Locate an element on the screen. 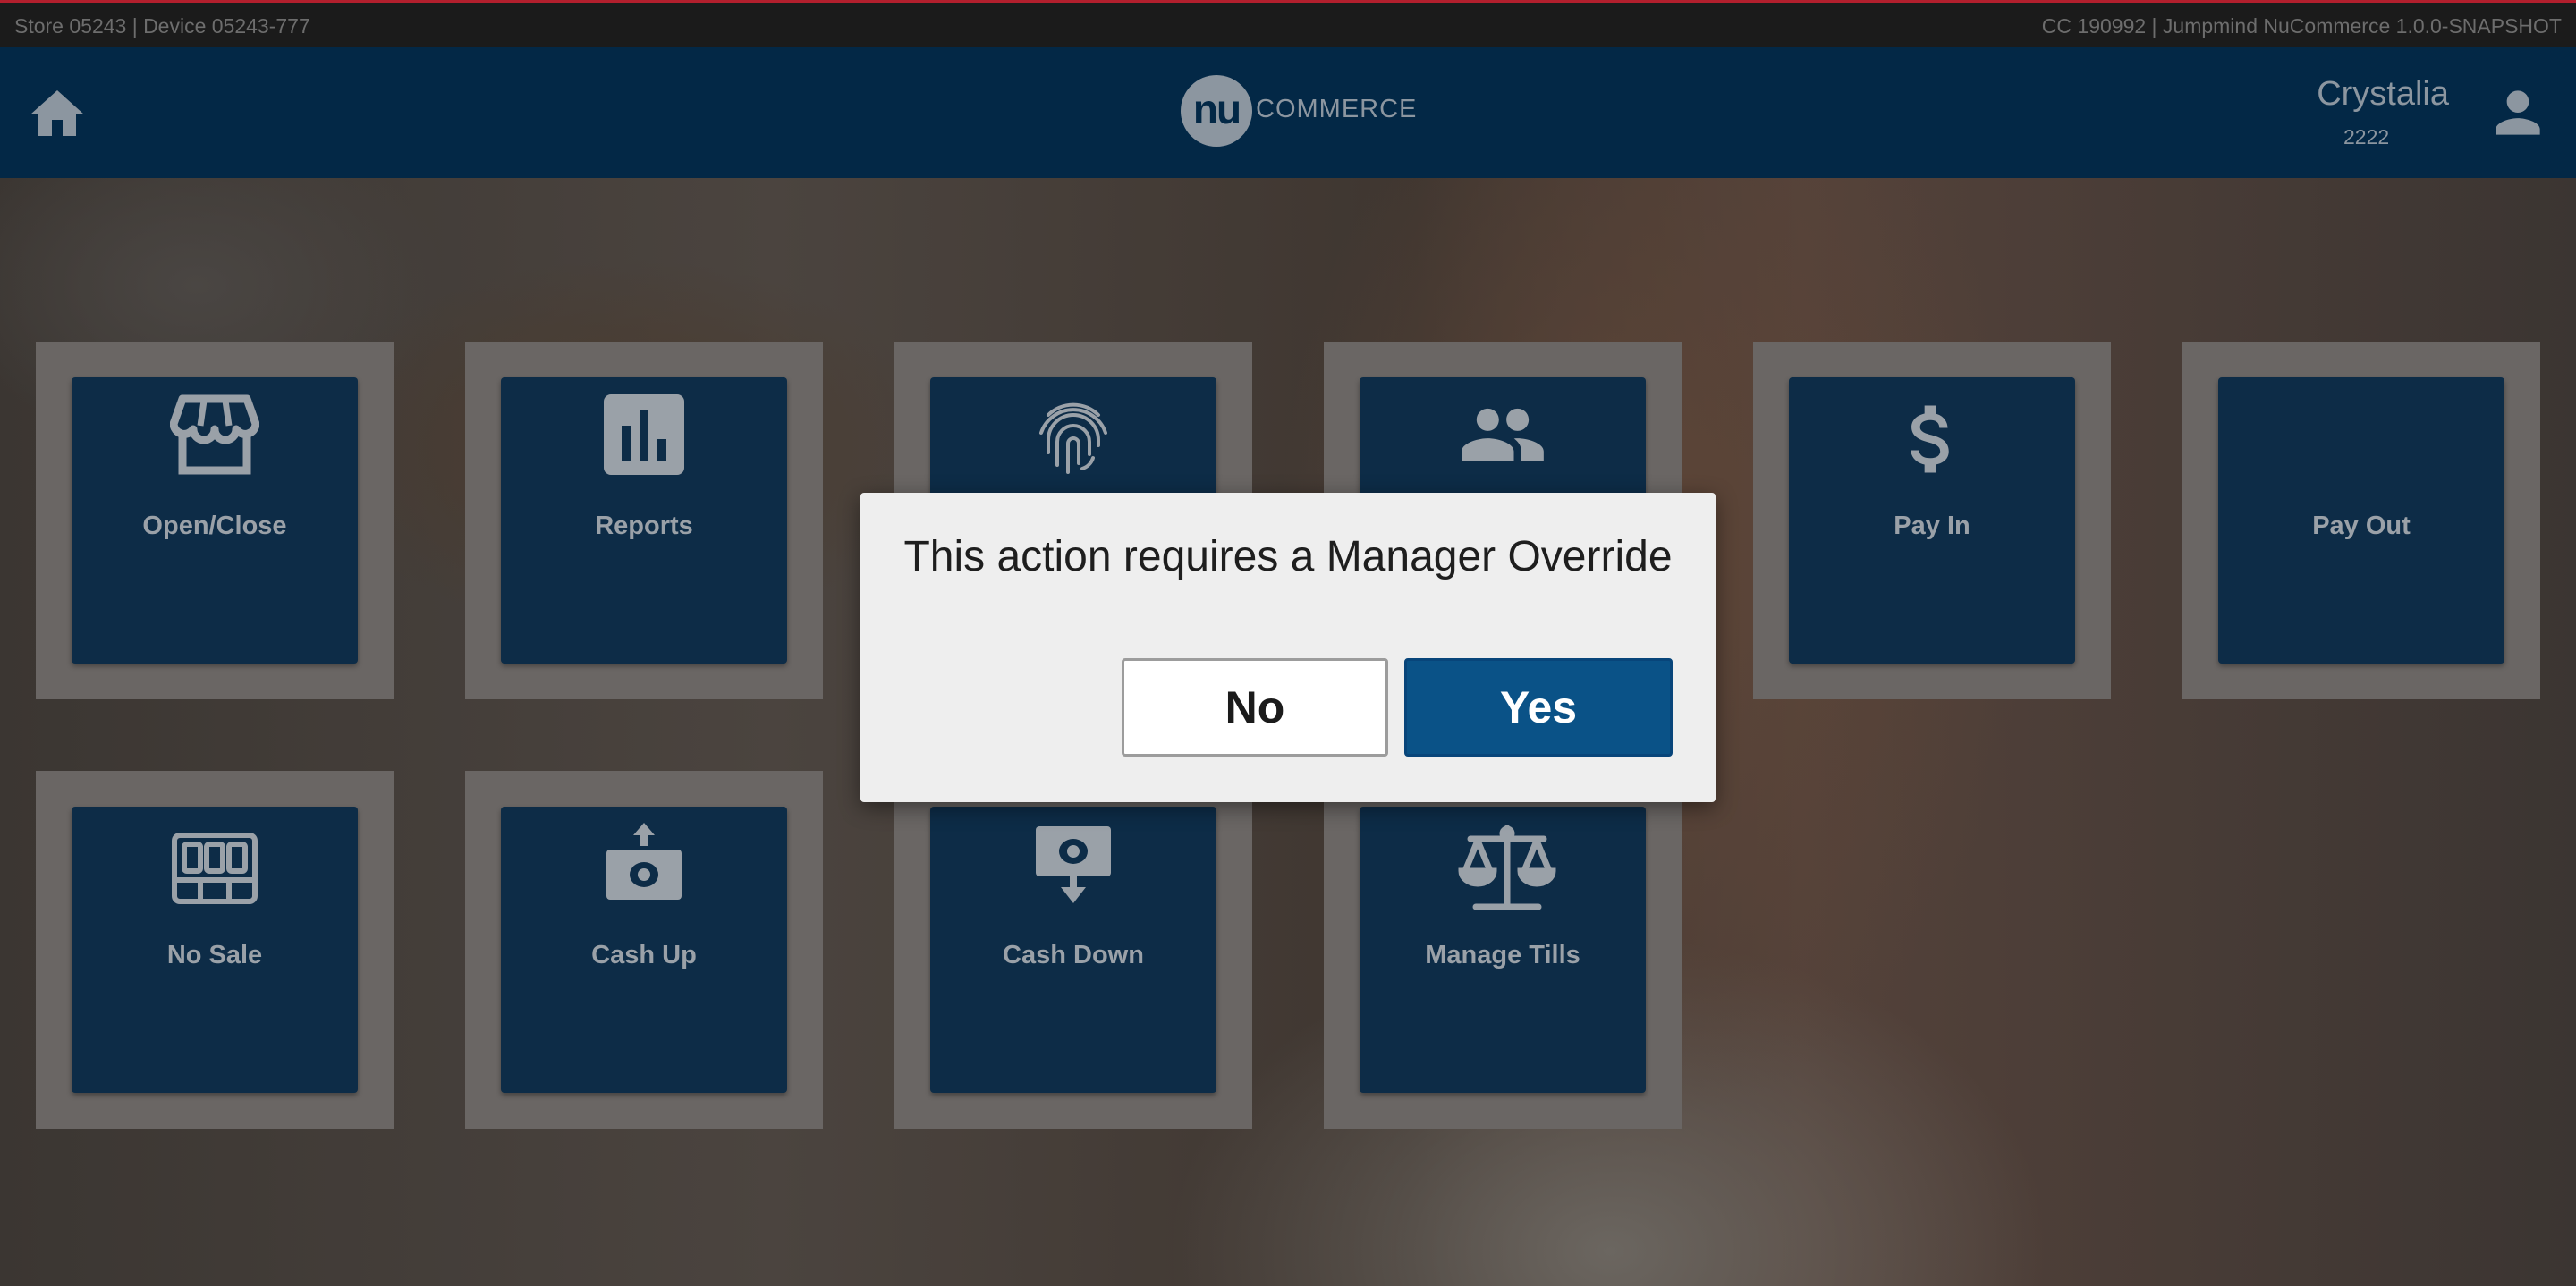 The height and width of the screenshot is (1286, 2576). cash-up-icon is located at coordinates (644, 864).